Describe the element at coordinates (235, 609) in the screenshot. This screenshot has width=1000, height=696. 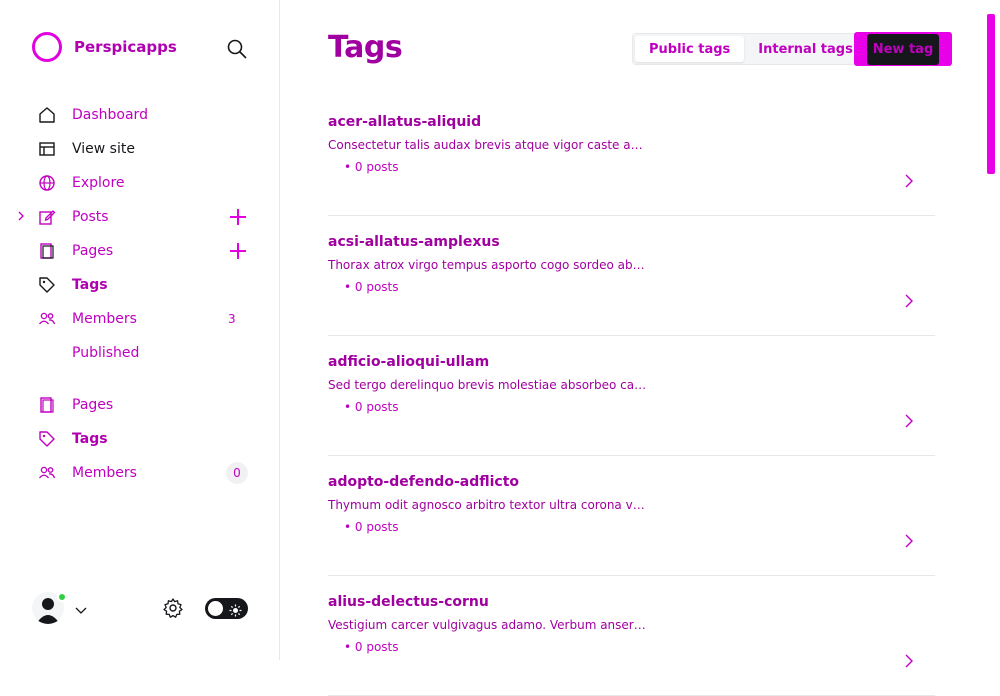
I see `sun-icon` at that location.